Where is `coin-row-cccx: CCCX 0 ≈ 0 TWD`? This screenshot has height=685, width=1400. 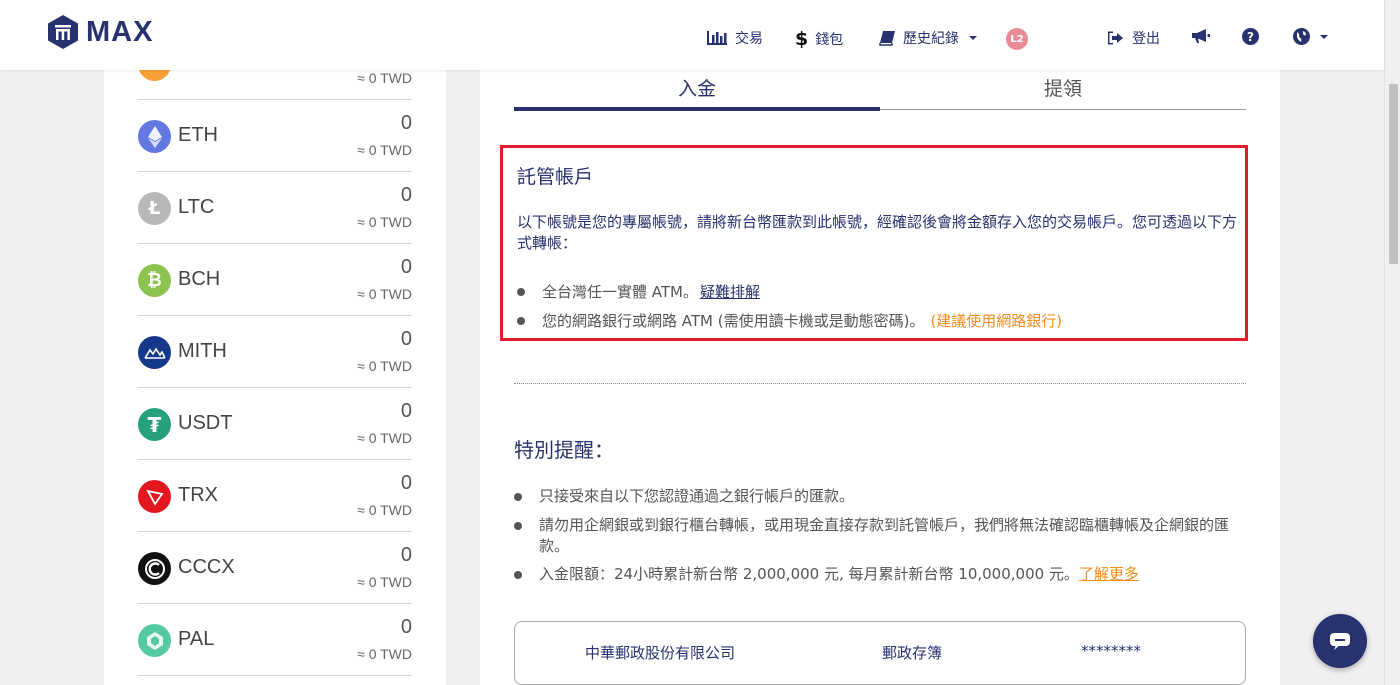 coin-row-cccx: CCCX 0 ≈ 0 TWD is located at coordinates (275, 568).